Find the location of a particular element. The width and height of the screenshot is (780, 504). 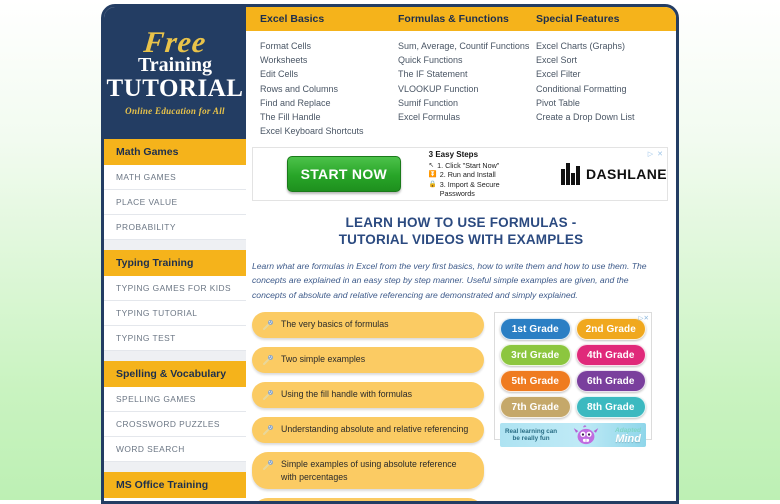

sidebar-item-place-value: PLACE VALUE is located at coordinates (175, 202).